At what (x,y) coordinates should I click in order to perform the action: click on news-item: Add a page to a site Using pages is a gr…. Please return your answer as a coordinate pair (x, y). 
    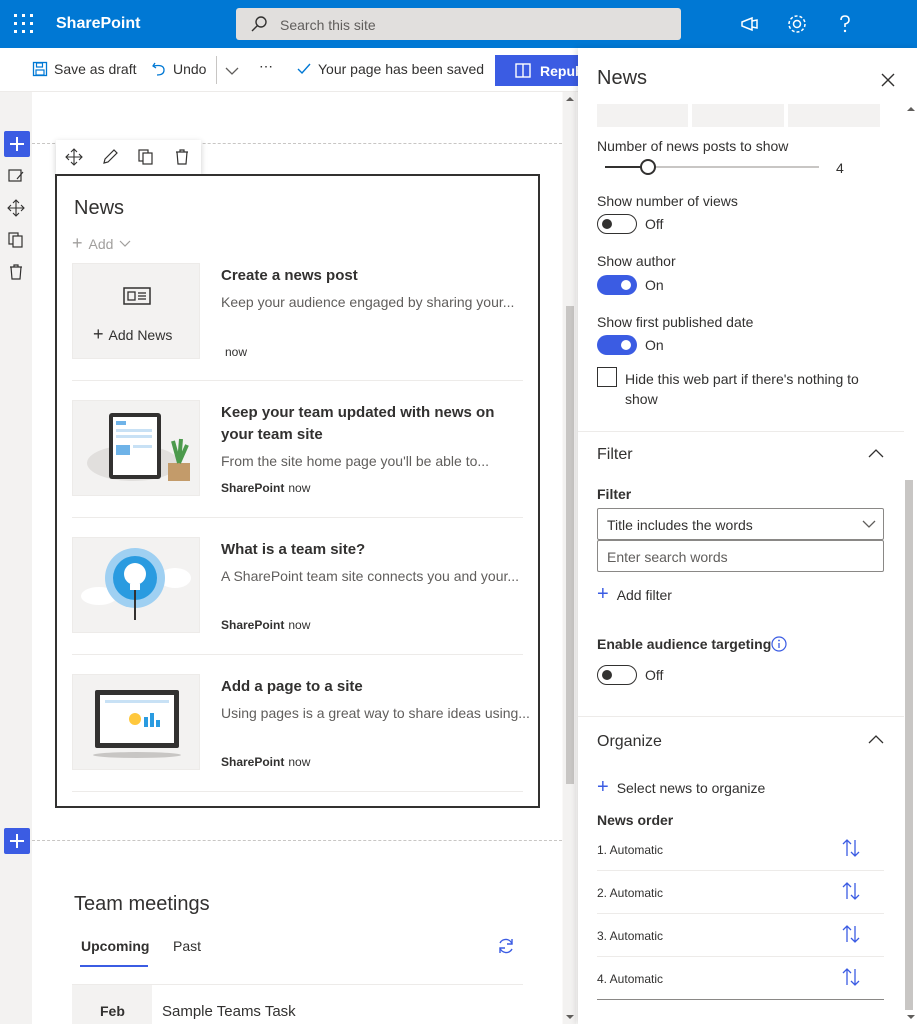
    Looking at the image, I should click on (301, 724).